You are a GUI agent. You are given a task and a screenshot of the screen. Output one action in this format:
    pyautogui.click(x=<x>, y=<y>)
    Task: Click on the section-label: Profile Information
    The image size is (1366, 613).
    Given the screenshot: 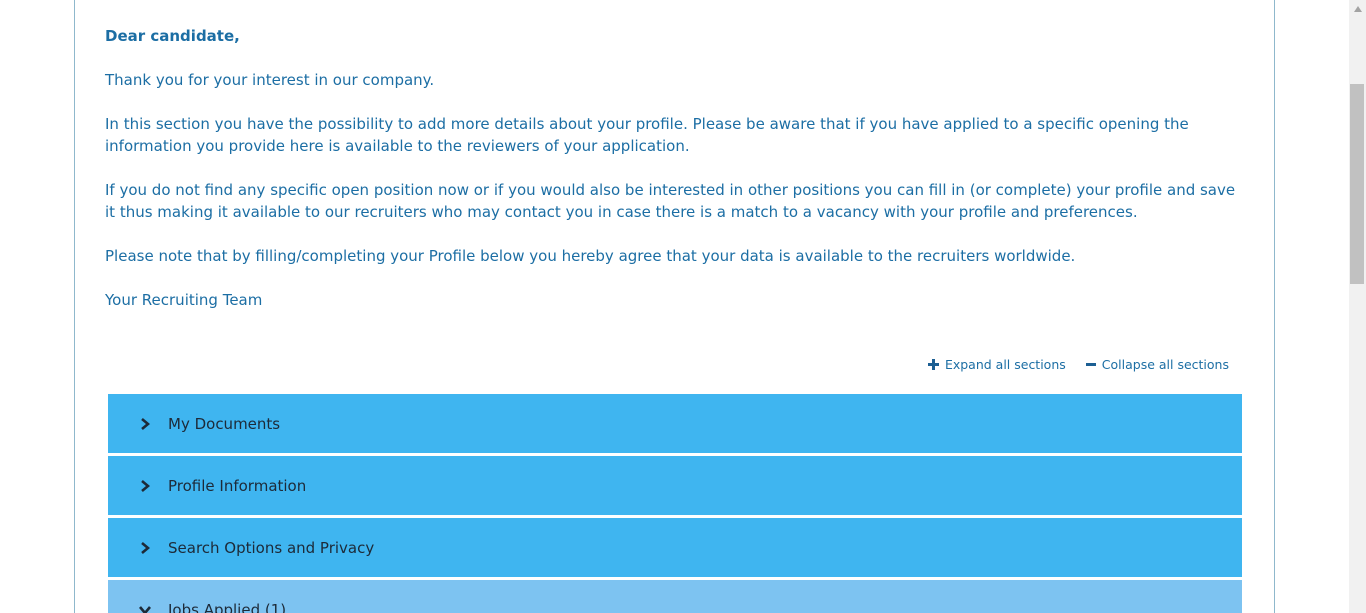 What is the action you would take?
    pyautogui.click(x=237, y=485)
    